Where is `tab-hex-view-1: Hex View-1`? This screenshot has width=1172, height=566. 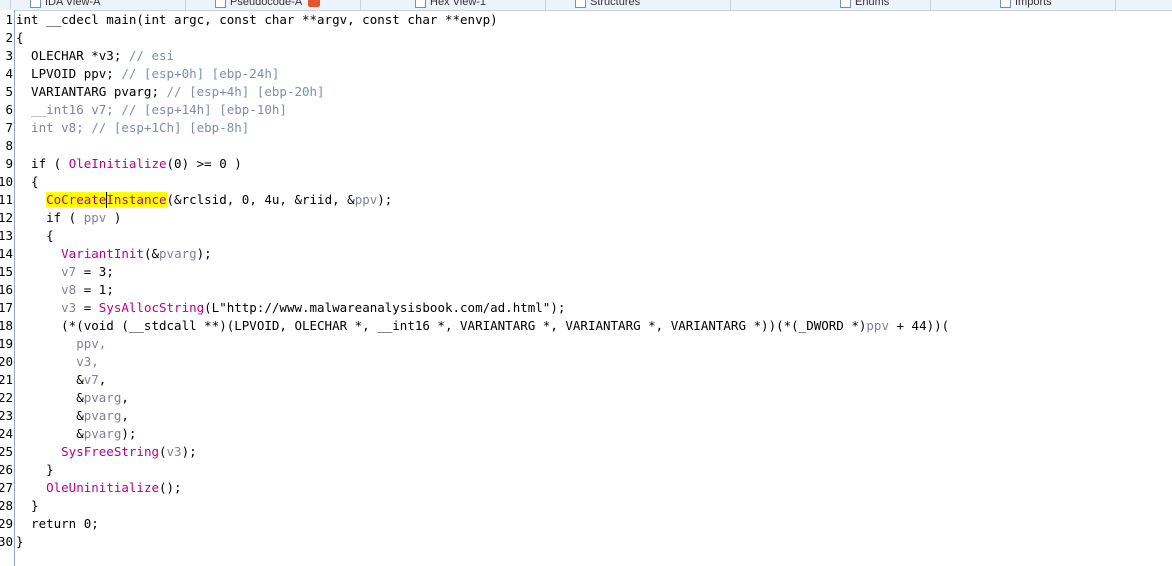
tab-hex-view-1: Hex View-1 is located at coordinates (450, 5).